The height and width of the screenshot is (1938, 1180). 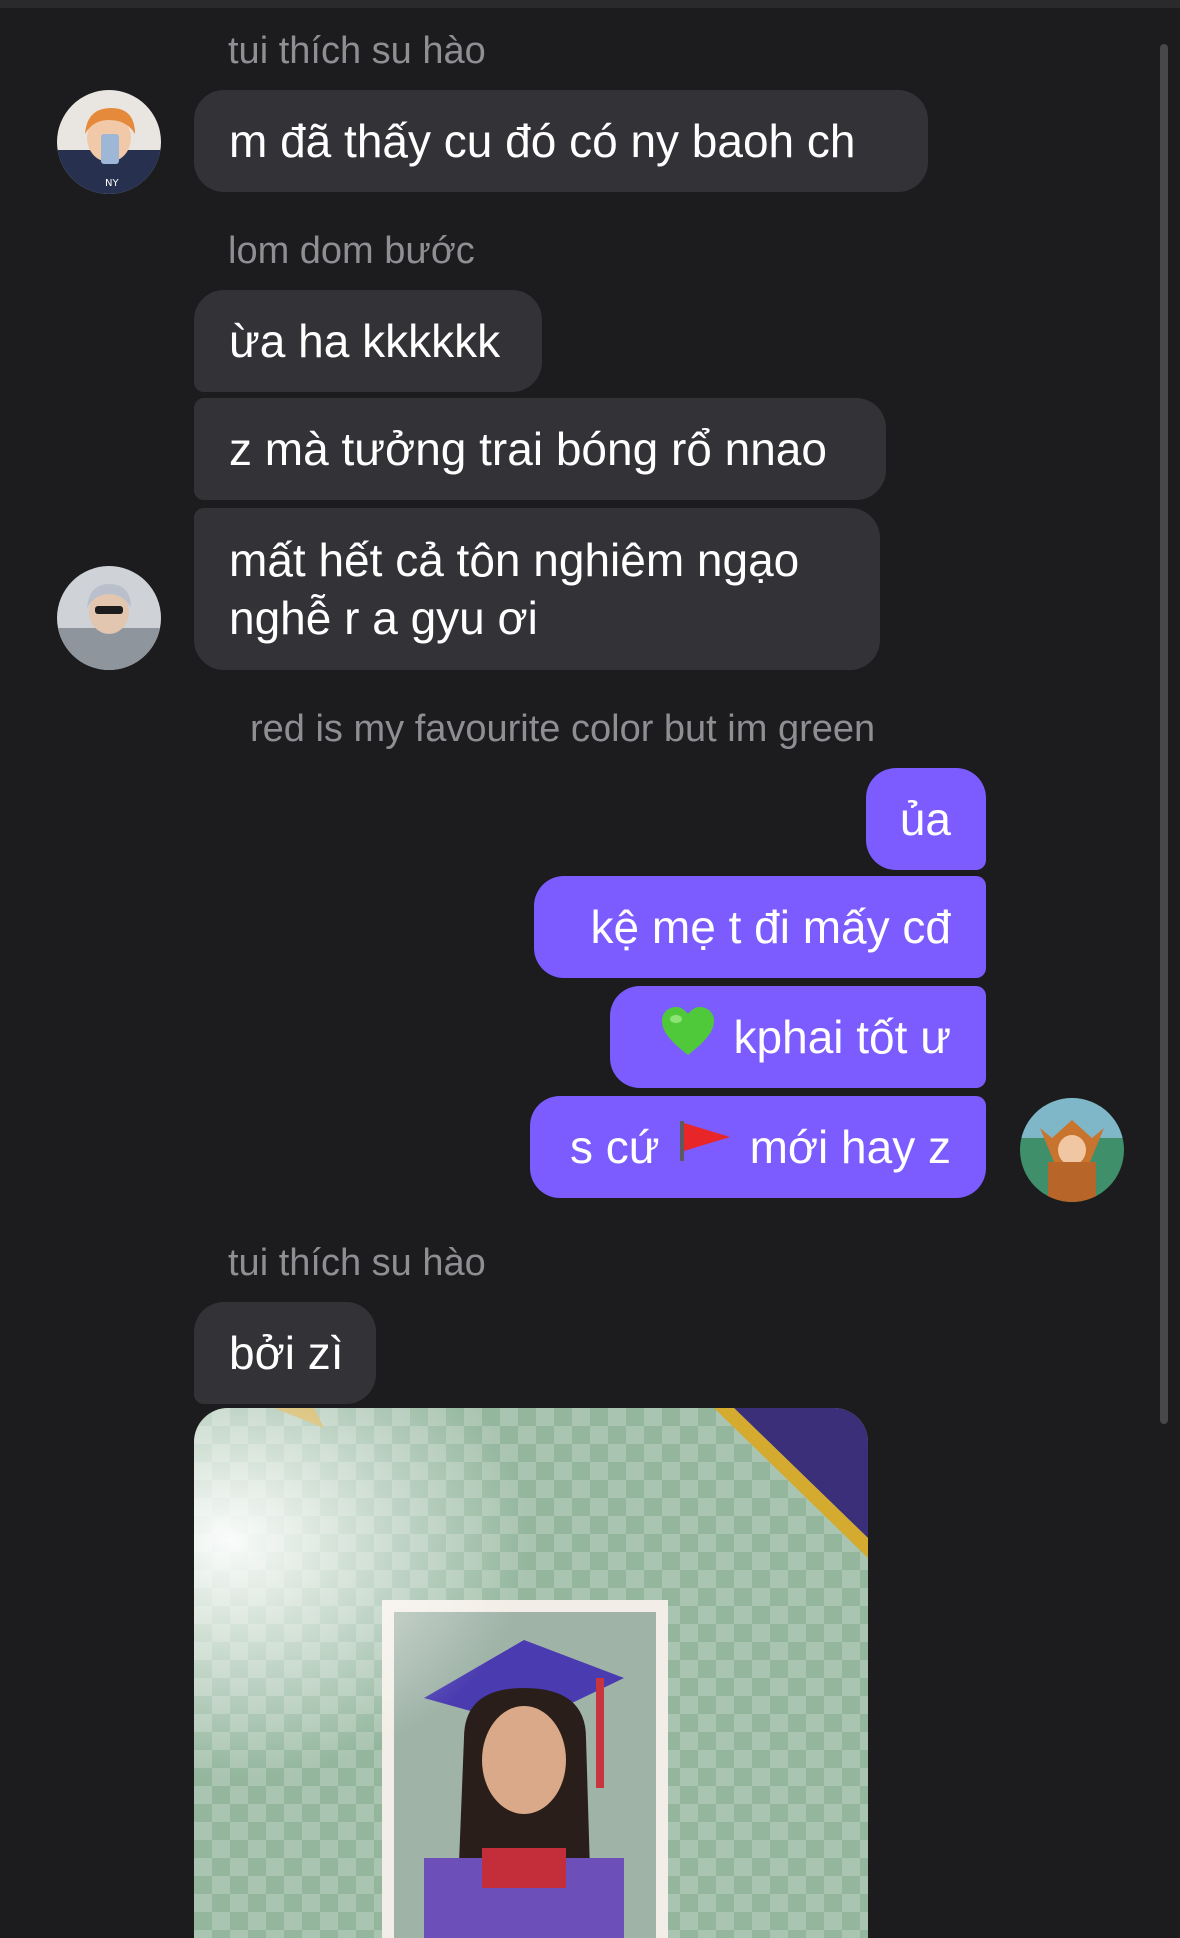 What do you see at coordinates (563, 729) in the screenshot?
I see `sender-name: red is my favourite color but im green` at bounding box center [563, 729].